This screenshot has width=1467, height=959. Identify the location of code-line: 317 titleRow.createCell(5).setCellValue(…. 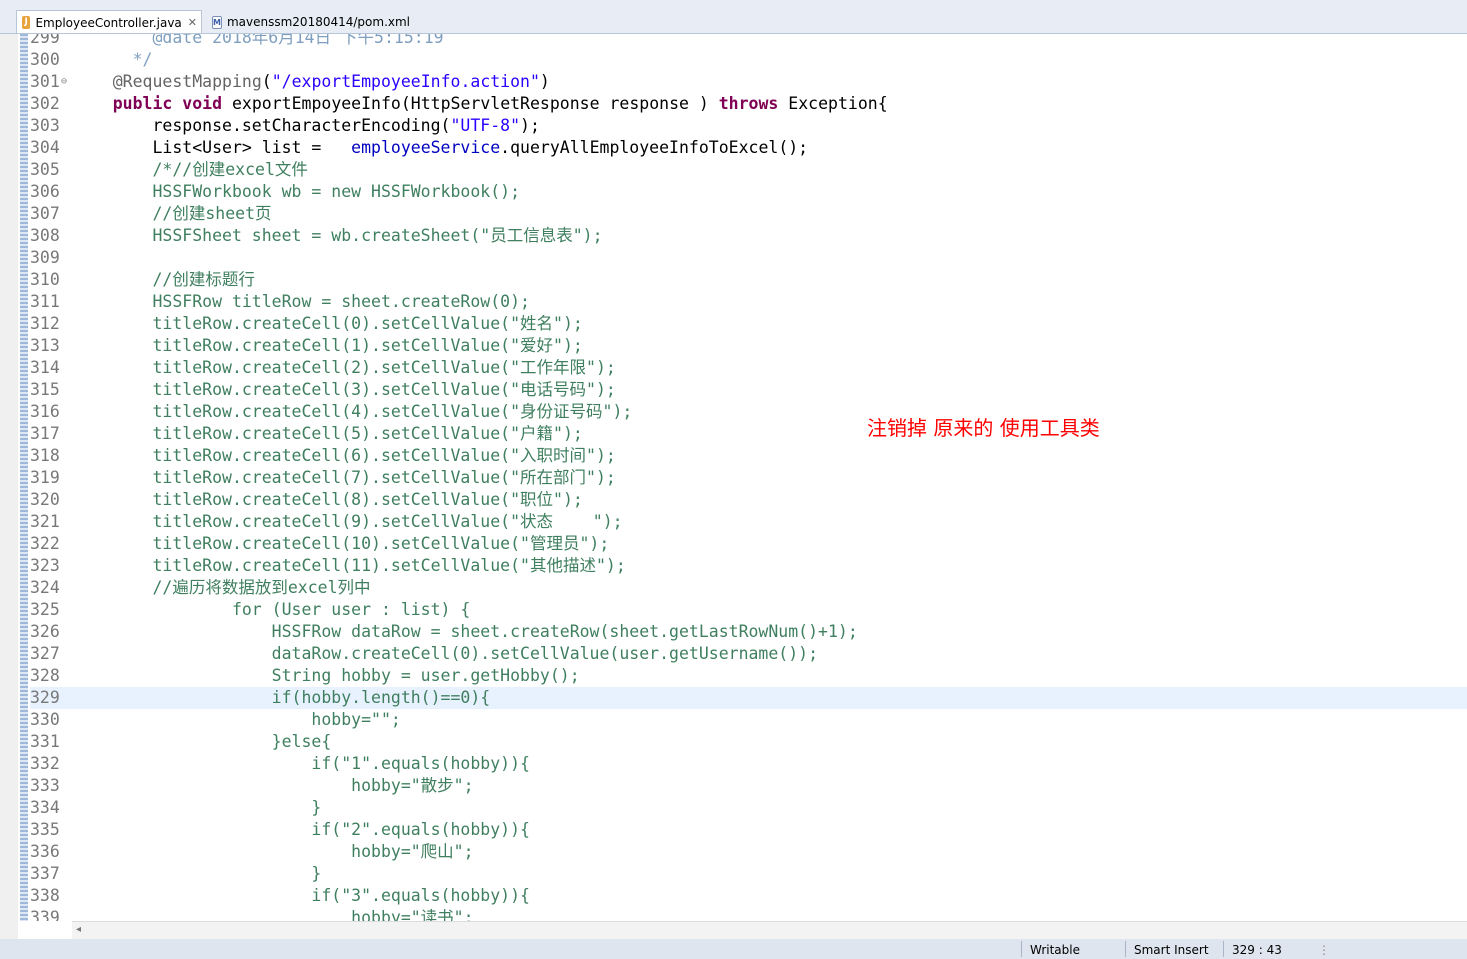
(748, 434).